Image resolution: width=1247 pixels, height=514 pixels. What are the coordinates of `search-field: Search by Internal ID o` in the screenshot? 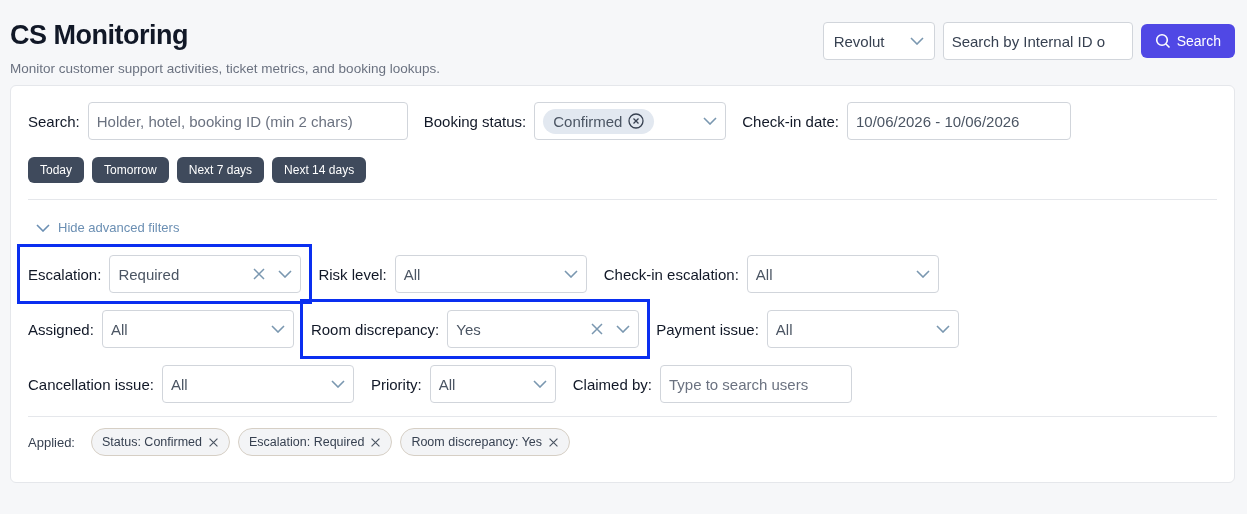 It's located at (1037, 41).